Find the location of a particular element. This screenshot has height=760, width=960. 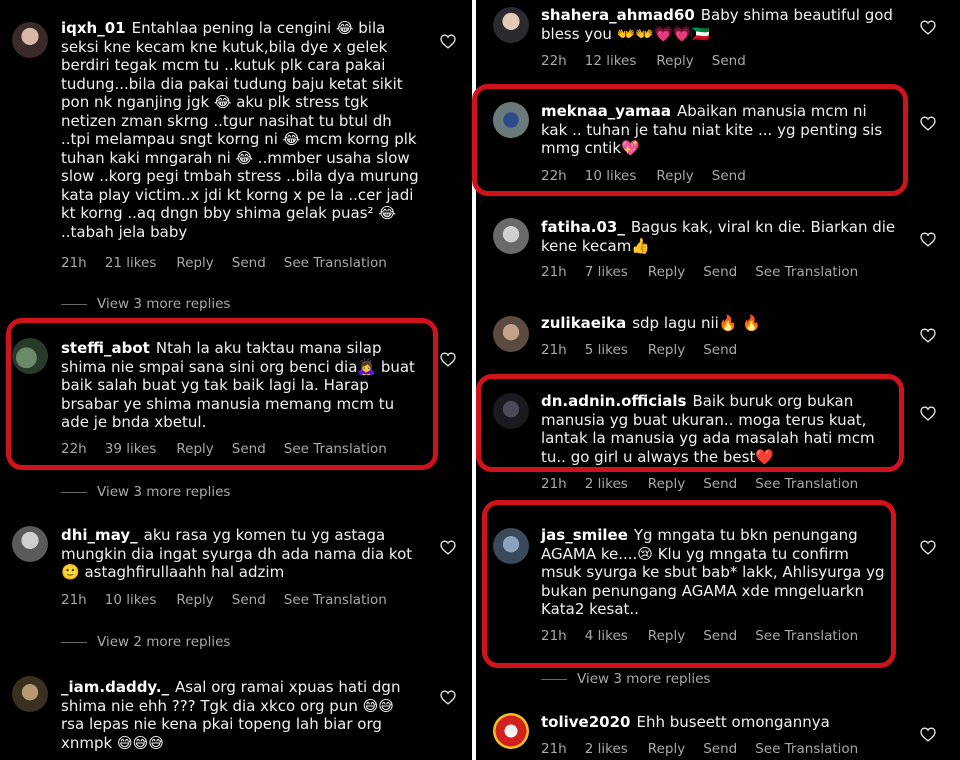

comment-username: steffi_abot is located at coordinates (105, 348).